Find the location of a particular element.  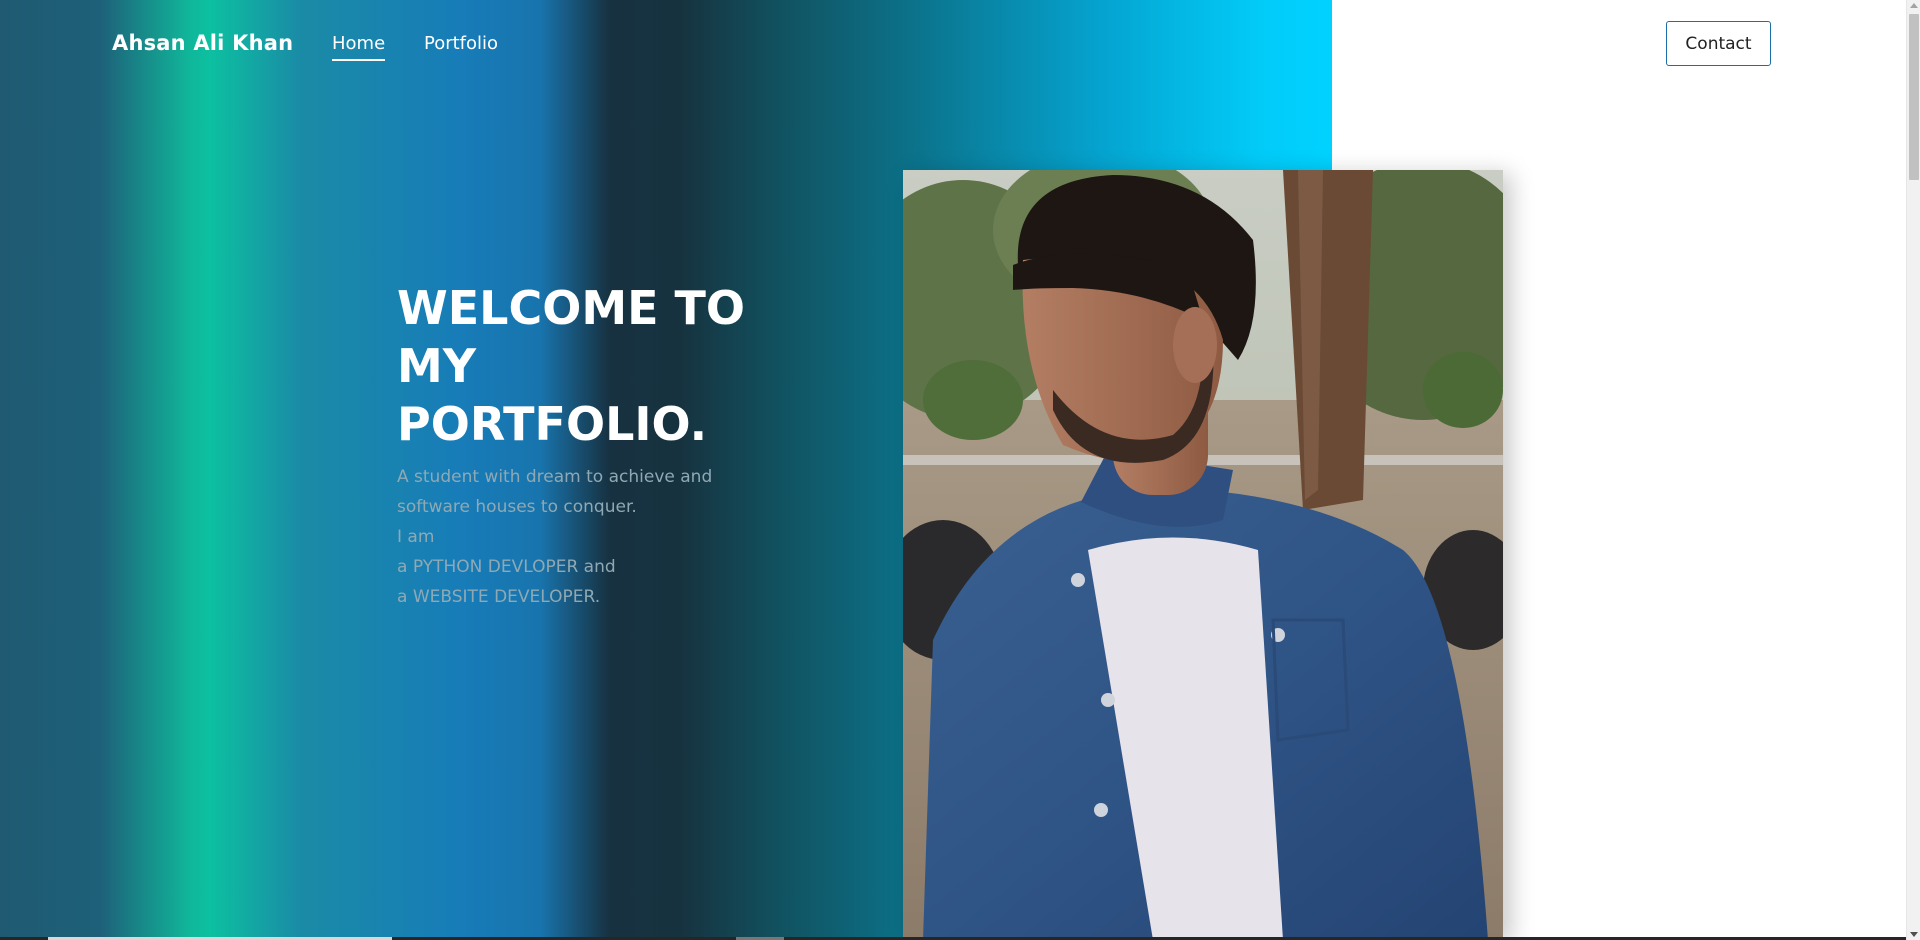

hero-title-line: MY is located at coordinates (437, 366).